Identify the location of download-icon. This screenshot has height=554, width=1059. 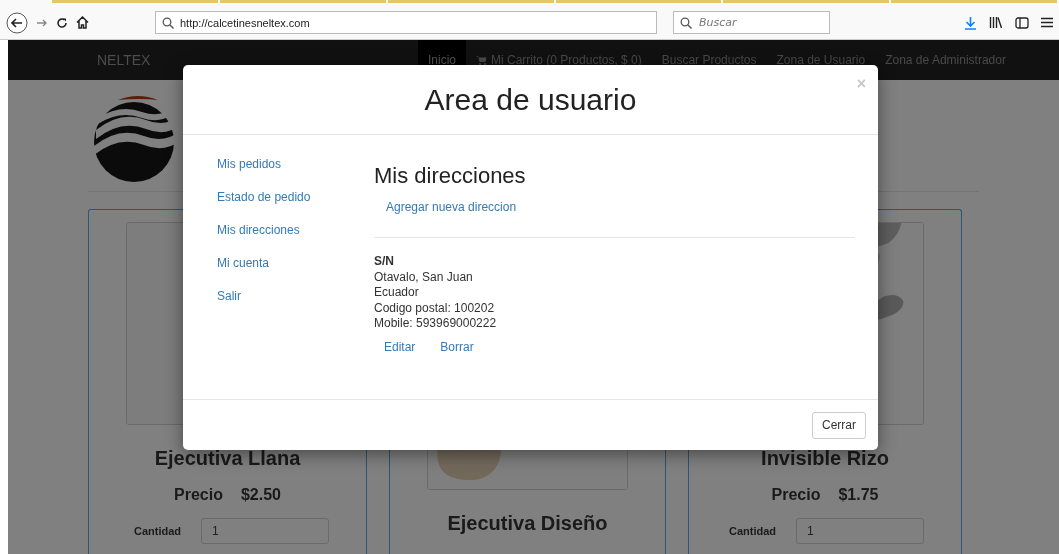
(970, 22).